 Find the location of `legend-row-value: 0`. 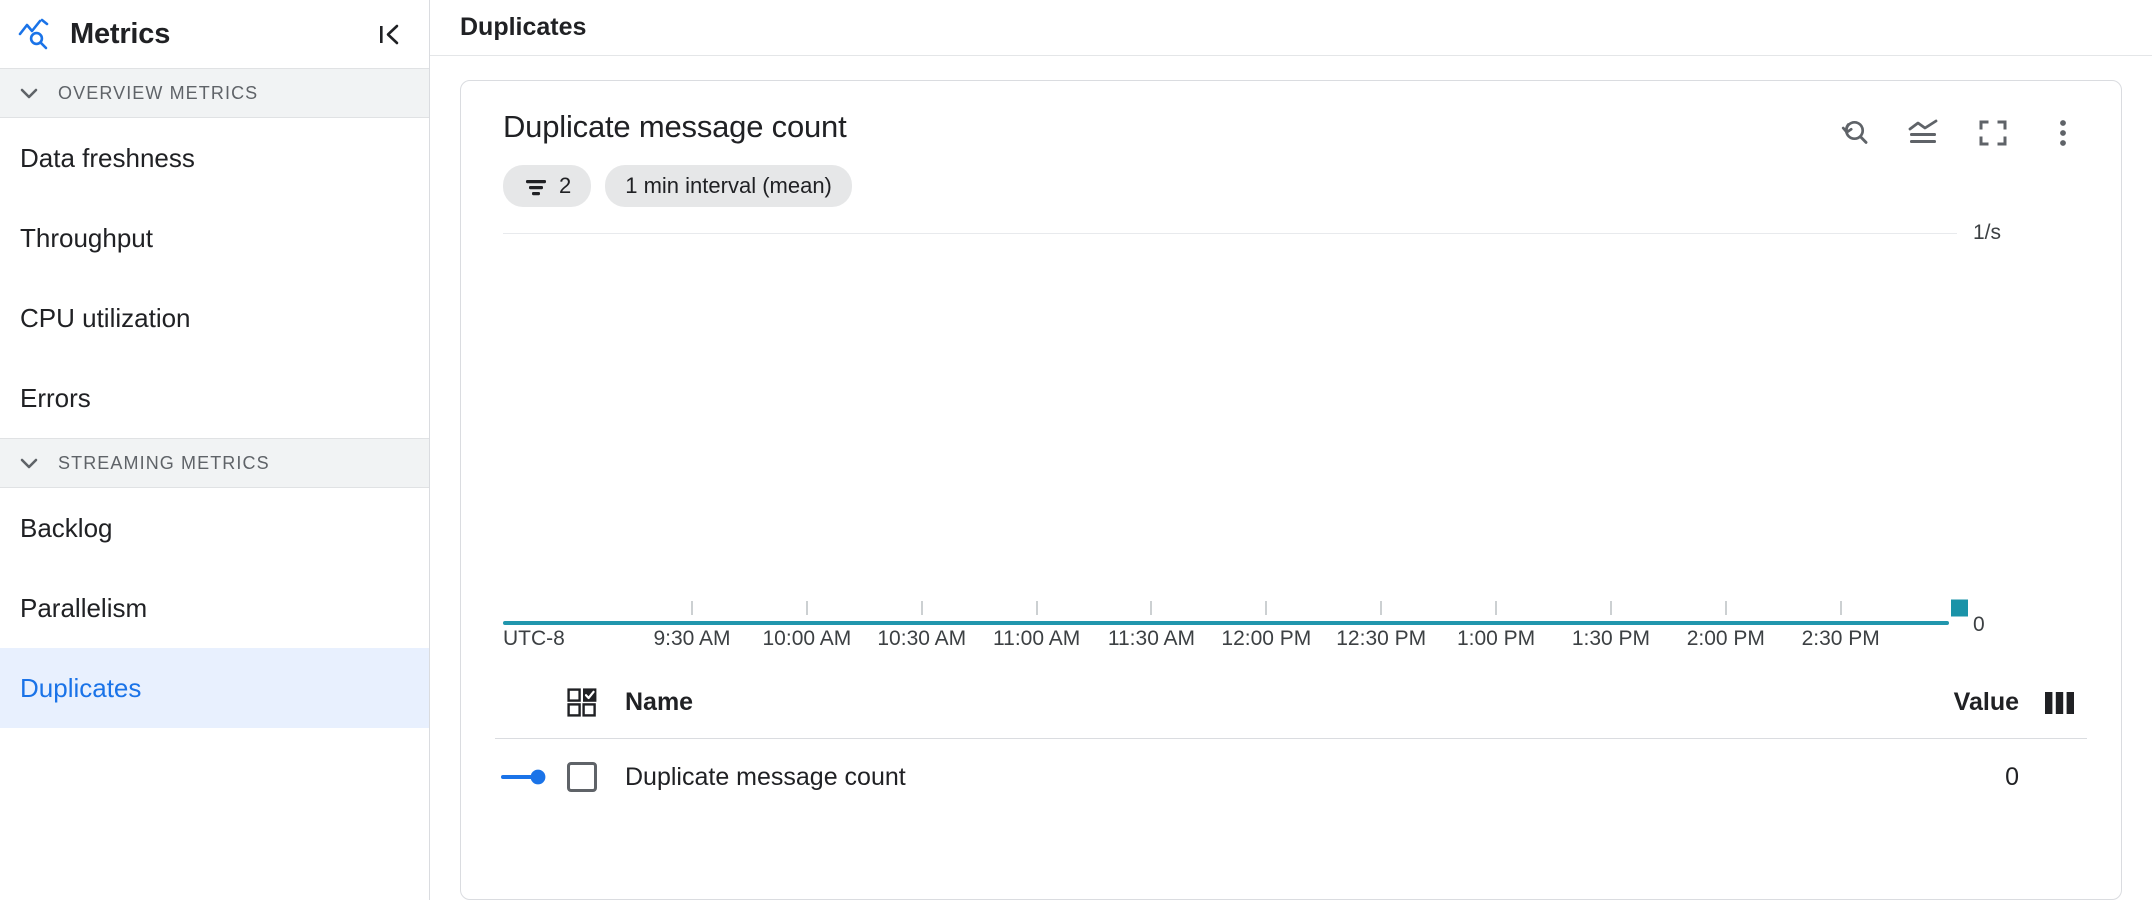

legend-row-value: 0 is located at coordinates (2012, 776).